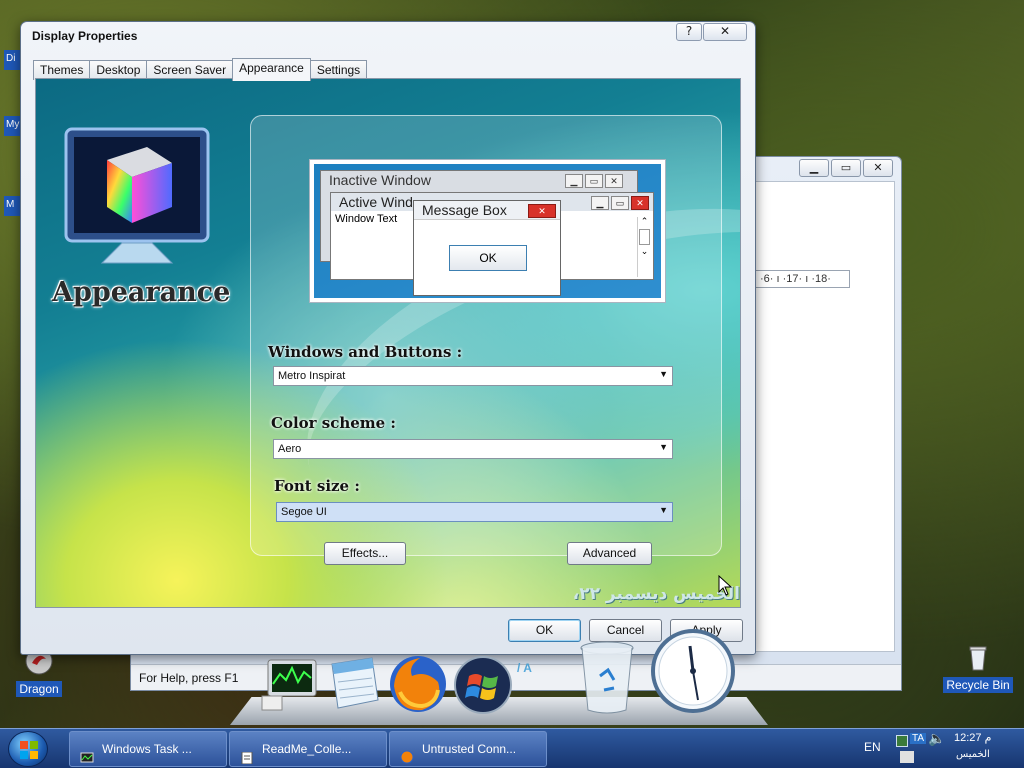 The image size is (1024, 768). Describe the element at coordinates (936, 739) in the screenshot. I see `volume-icon: 🔈` at that location.